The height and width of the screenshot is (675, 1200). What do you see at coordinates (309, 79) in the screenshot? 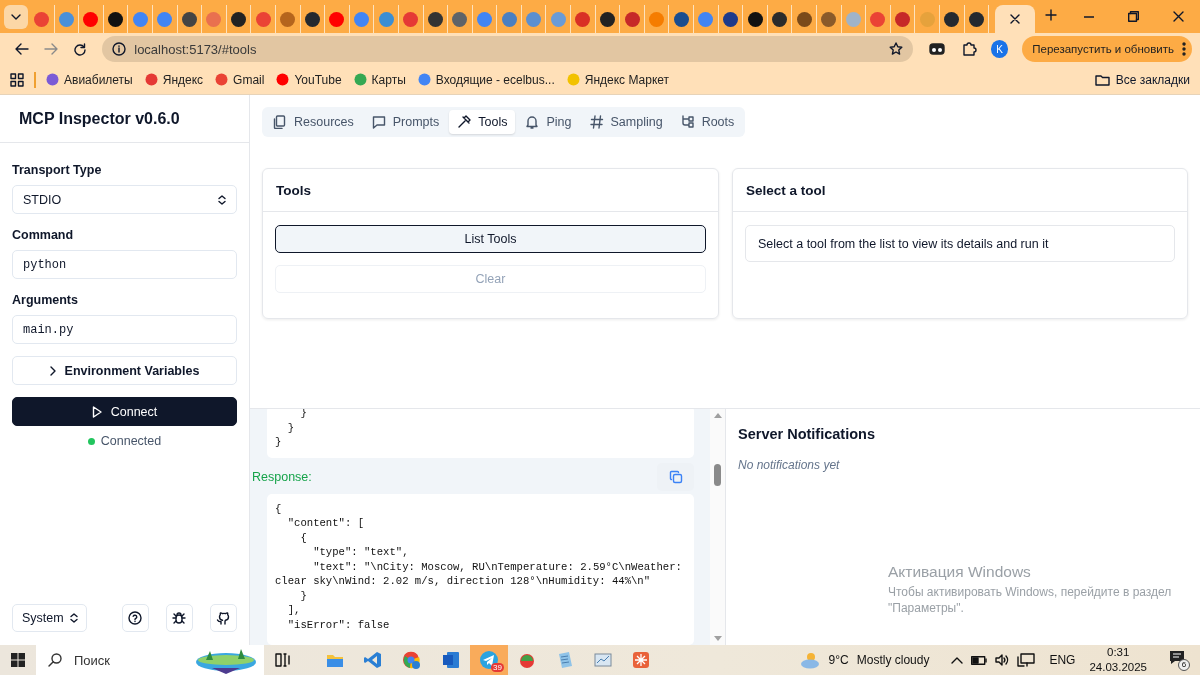
I see `bookmark-link: YouTube` at bounding box center [309, 79].